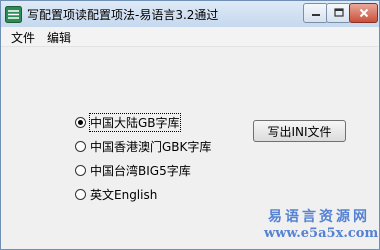 This screenshot has height=250, width=380. I want to click on app-logo-icon, so click(13, 14).